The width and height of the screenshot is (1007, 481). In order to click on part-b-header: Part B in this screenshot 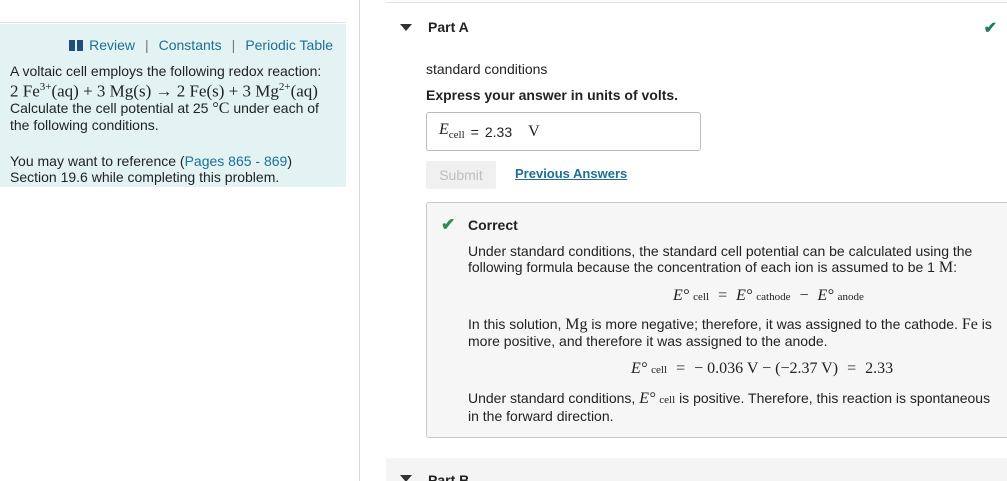, I will do `click(696, 469)`.